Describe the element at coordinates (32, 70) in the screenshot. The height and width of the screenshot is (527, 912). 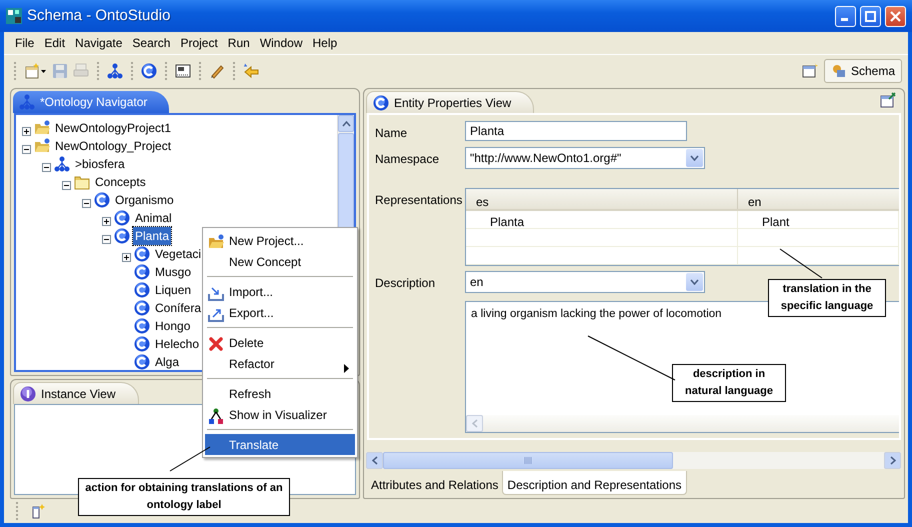
I see `new-file-icon` at that location.